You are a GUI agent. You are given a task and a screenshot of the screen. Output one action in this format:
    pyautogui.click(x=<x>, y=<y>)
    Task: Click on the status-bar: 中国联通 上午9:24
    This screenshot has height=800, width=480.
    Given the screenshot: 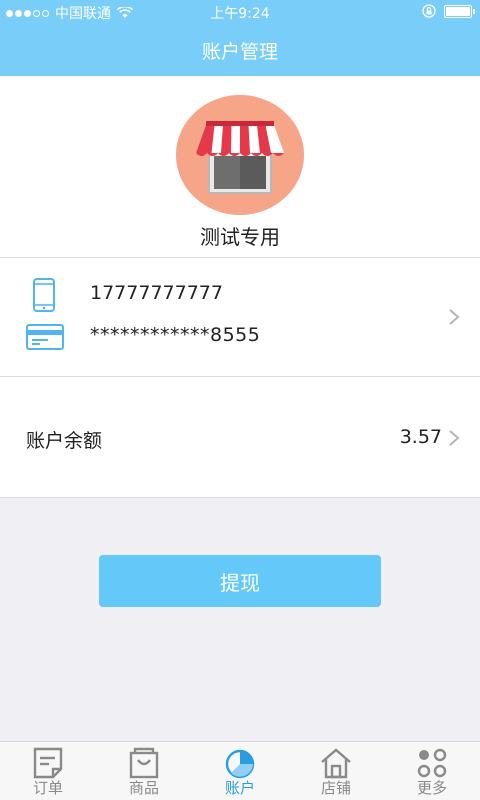 What is the action you would take?
    pyautogui.click(x=240, y=12)
    